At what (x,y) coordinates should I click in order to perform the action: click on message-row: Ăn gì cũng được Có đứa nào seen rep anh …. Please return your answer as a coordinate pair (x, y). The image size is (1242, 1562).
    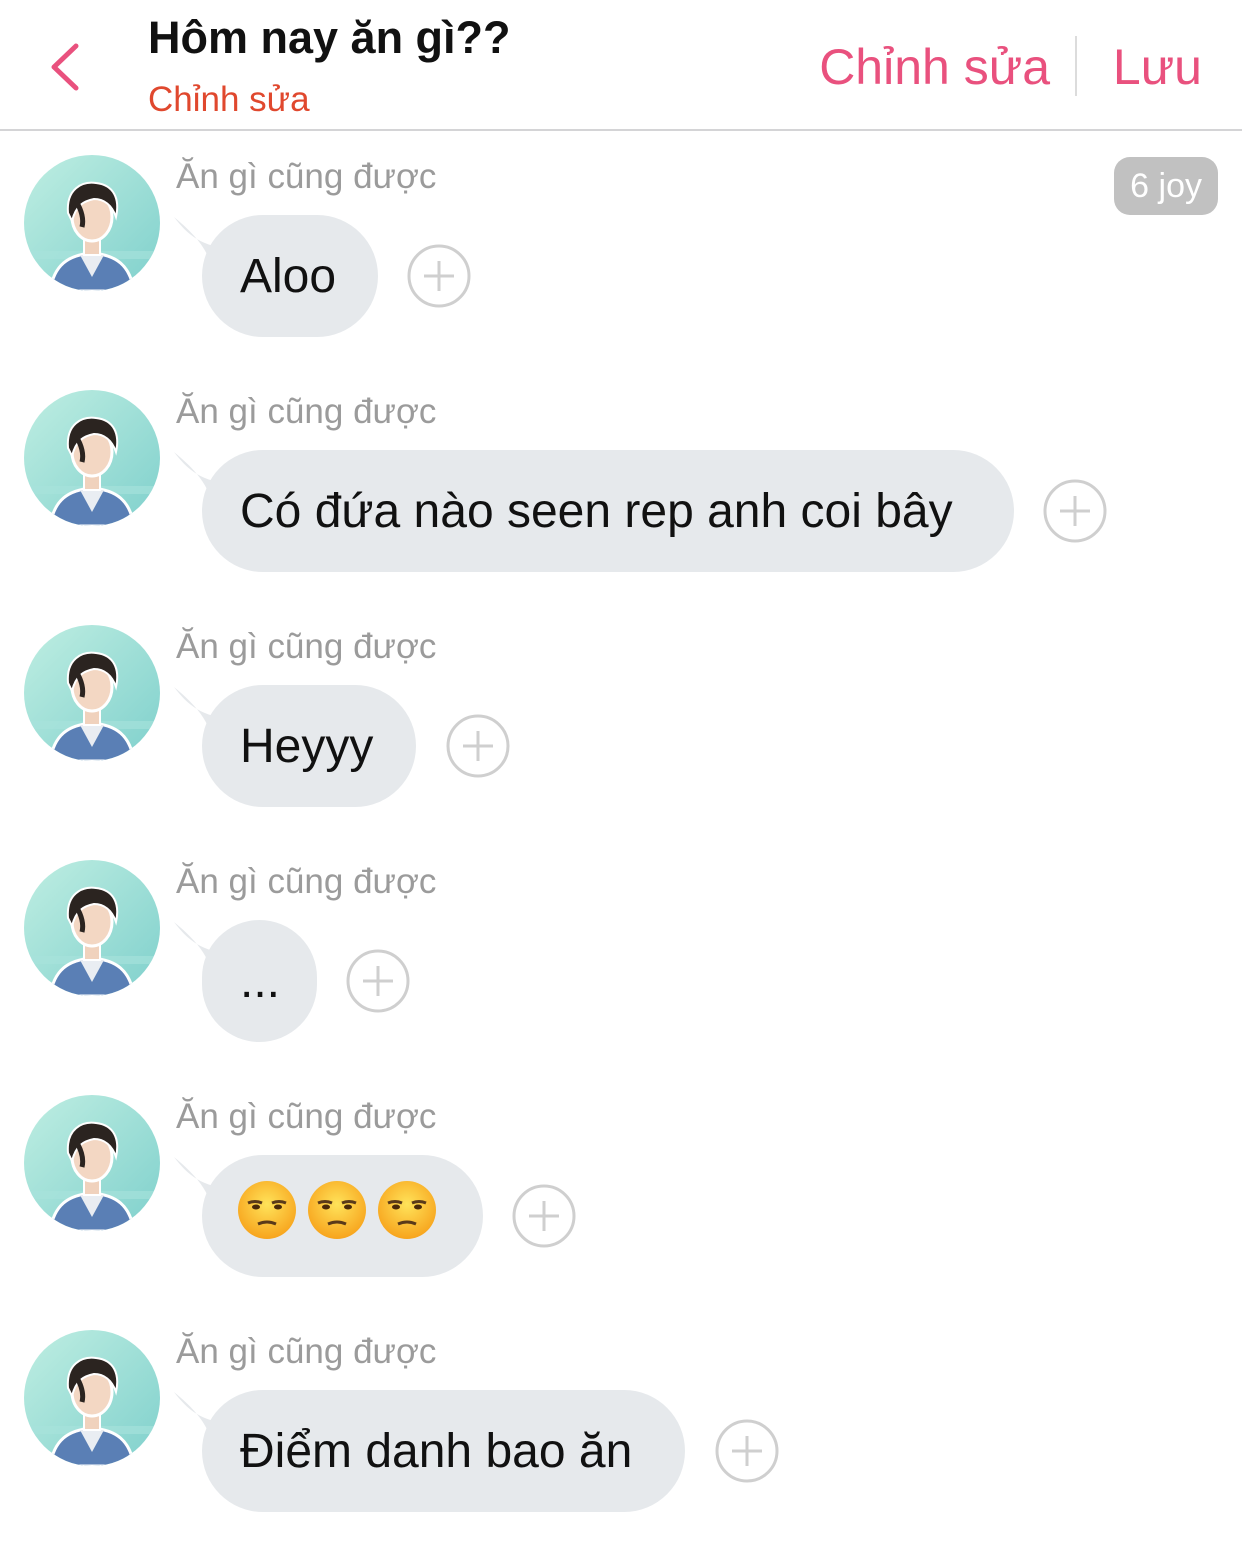
    Looking at the image, I should click on (621, 481).